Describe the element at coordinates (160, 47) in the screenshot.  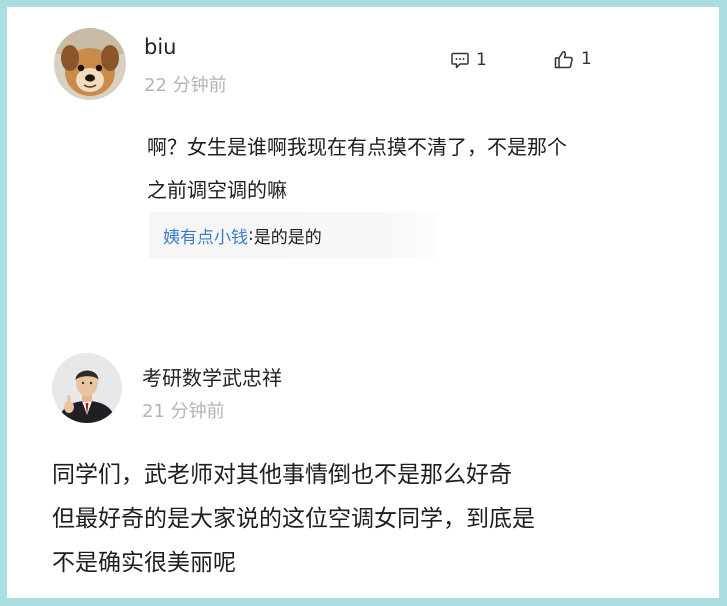
I see `username-label: biu` at that location.